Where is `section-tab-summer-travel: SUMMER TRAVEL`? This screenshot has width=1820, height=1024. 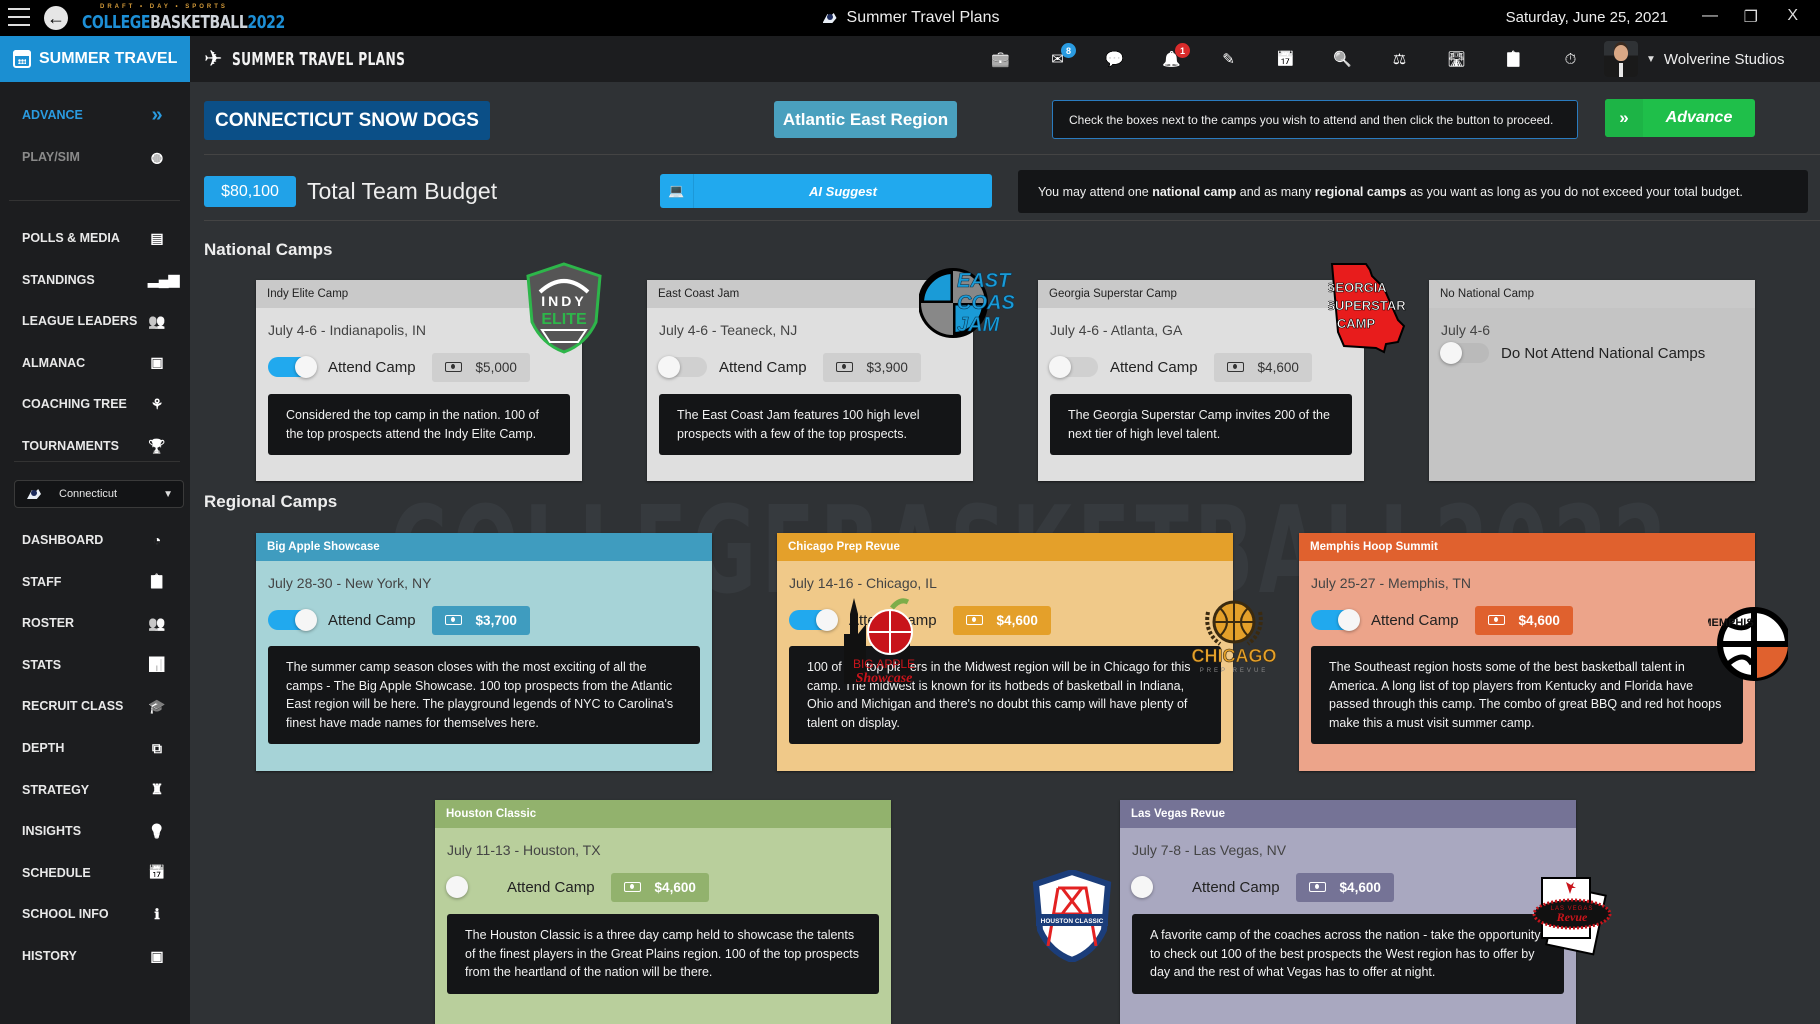
section-tab-summer-travel: SUMMER TRAVEL is located at coordinates (95, 59).